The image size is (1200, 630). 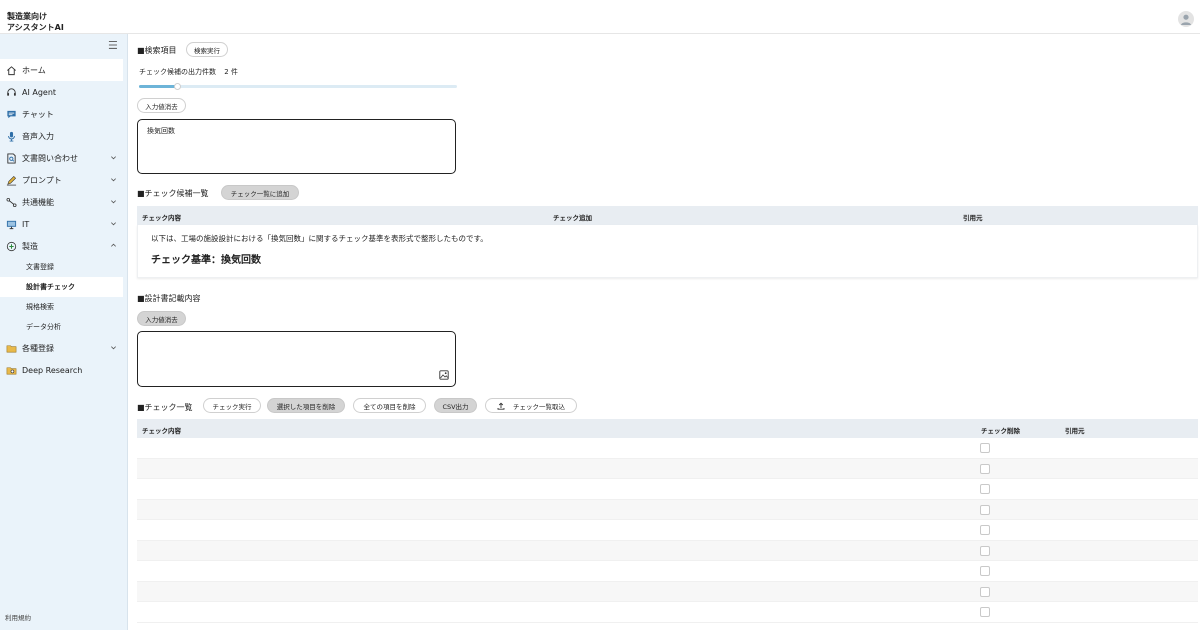 I want to click on output-count-slider-fill, so click(x=158, y=86).